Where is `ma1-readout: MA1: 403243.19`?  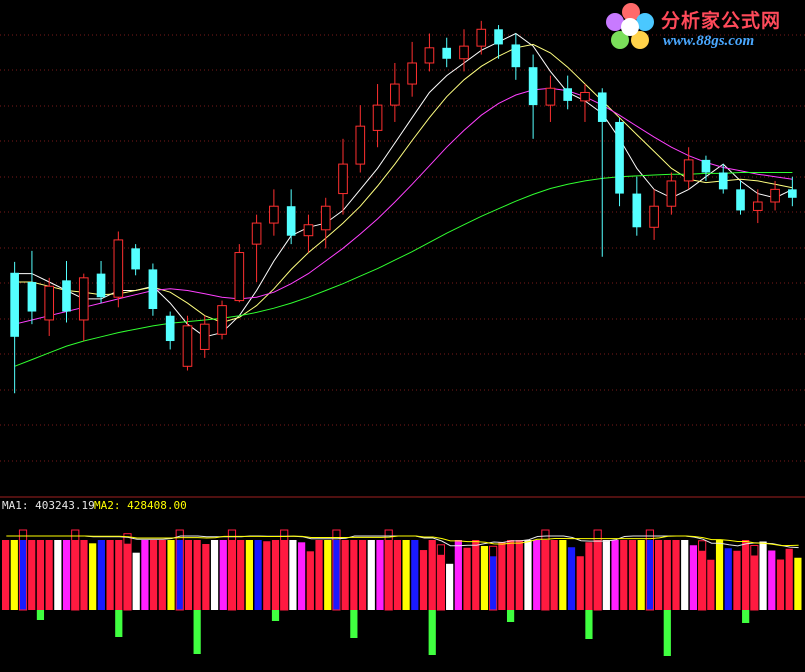 ma1-readout: MA1: 403243.19 is located at coordinates (48, 505).